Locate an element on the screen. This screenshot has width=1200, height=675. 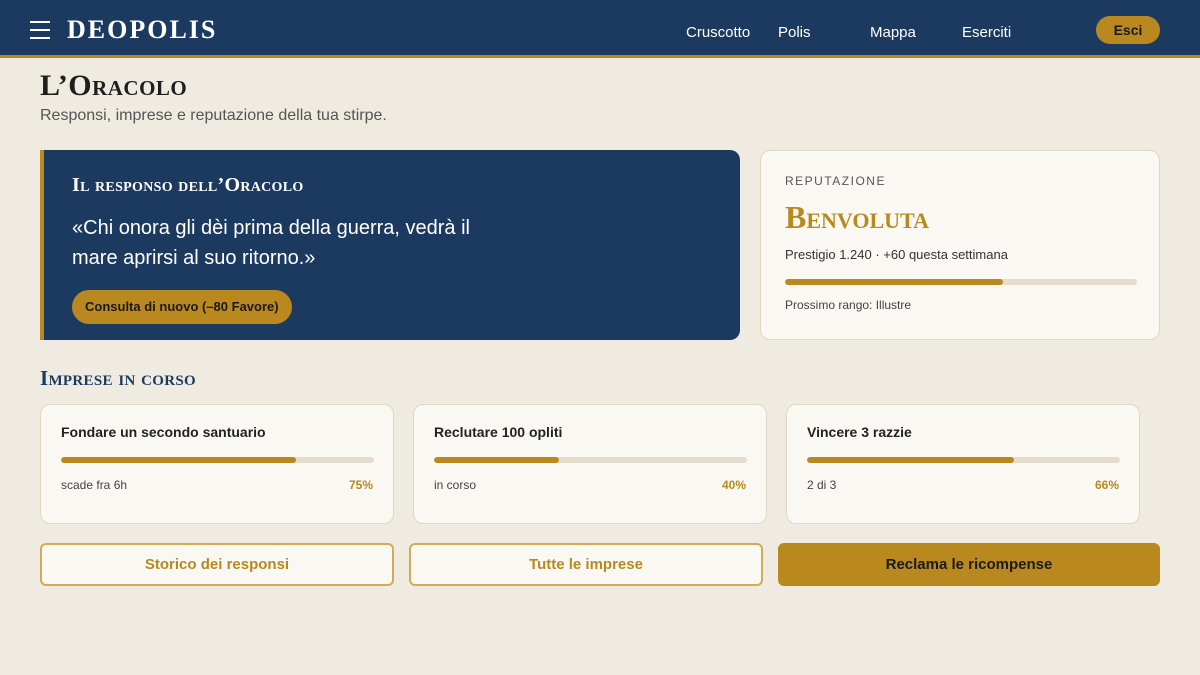
nav-link-polis: Polis is located at coordinates (794, 32).